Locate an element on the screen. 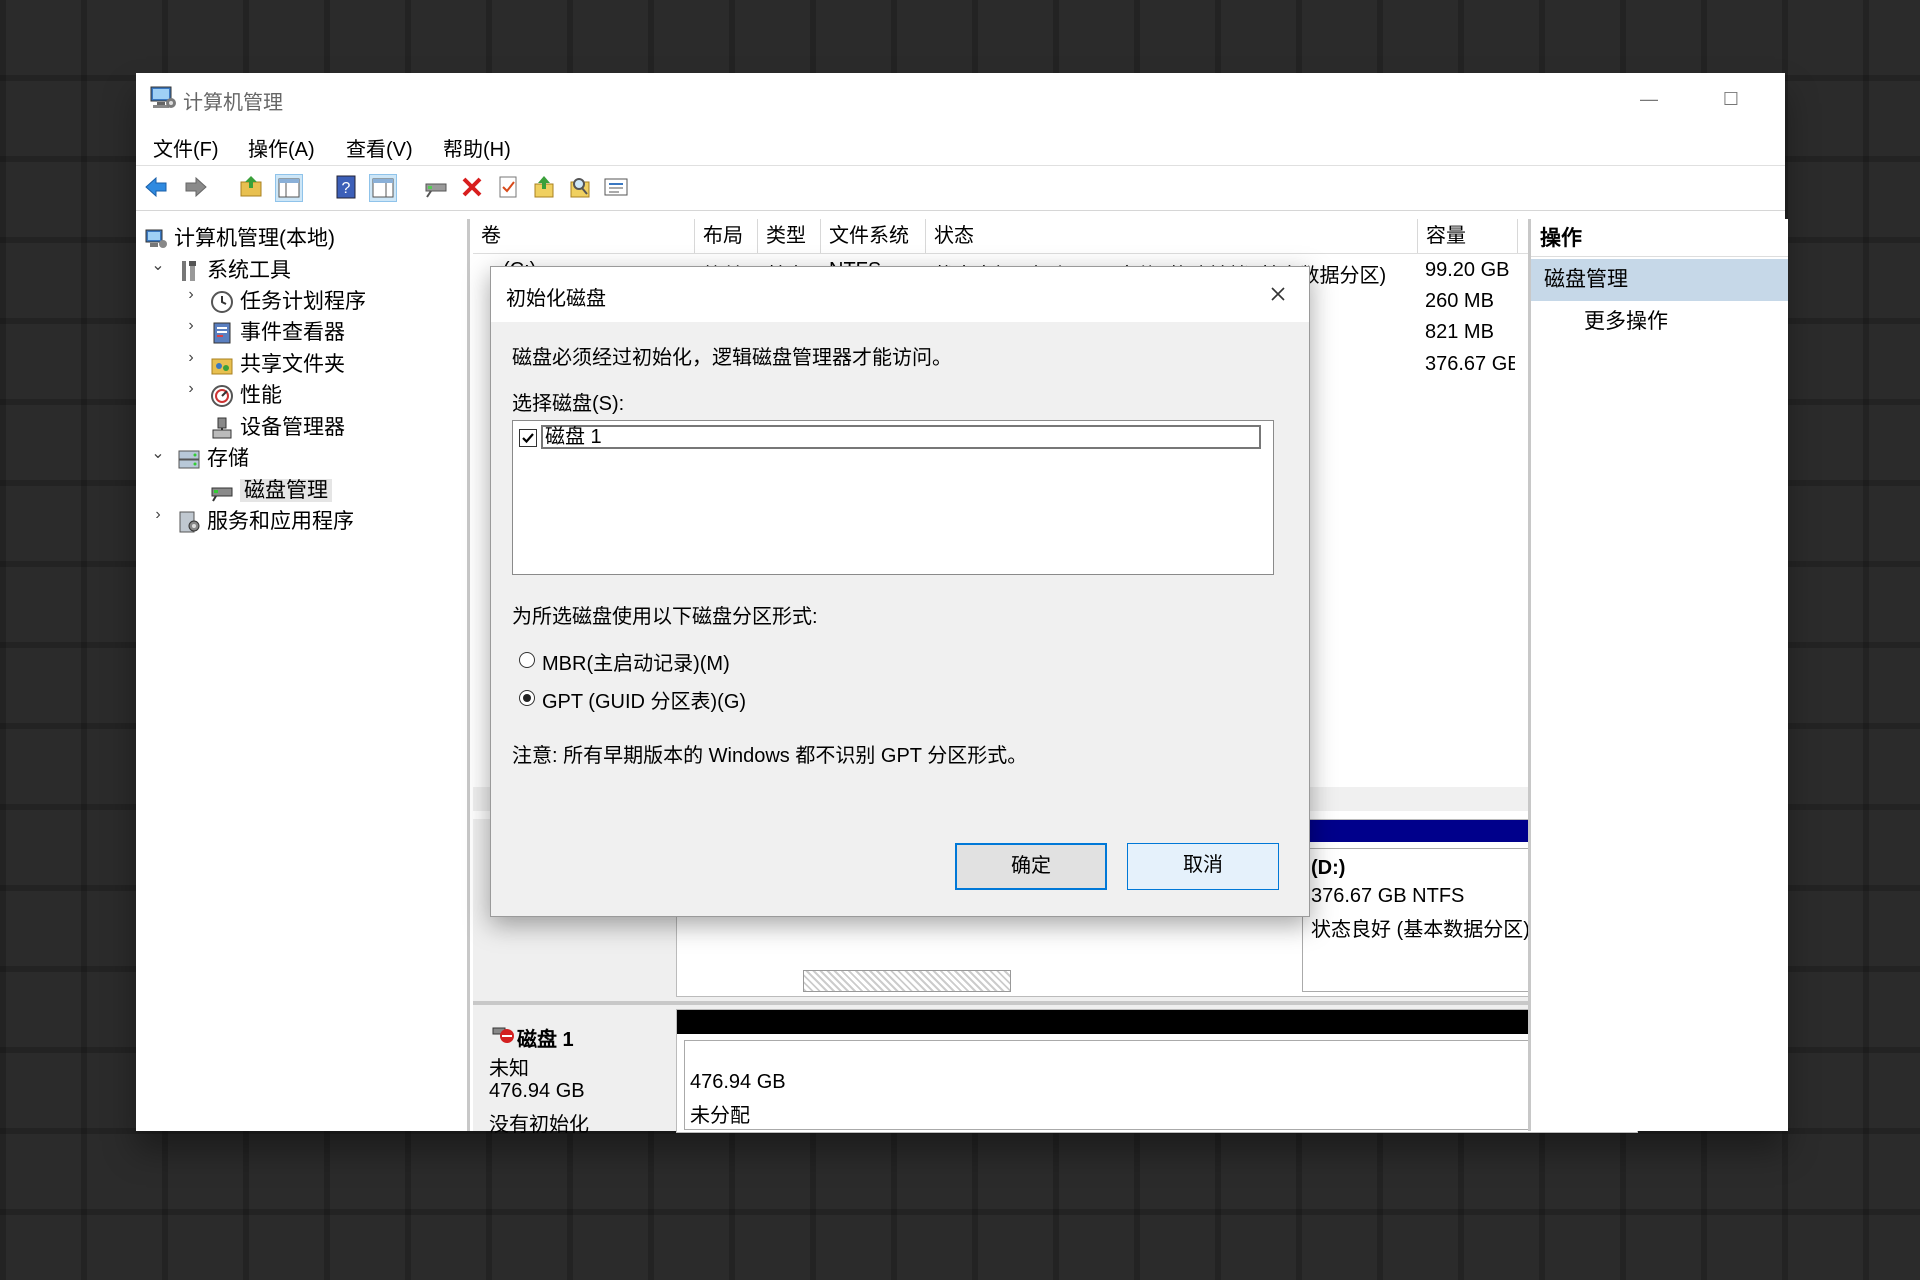 This screenshot has height=1280, width=1920. help-icon: ? is located at coordinates (347, 188).